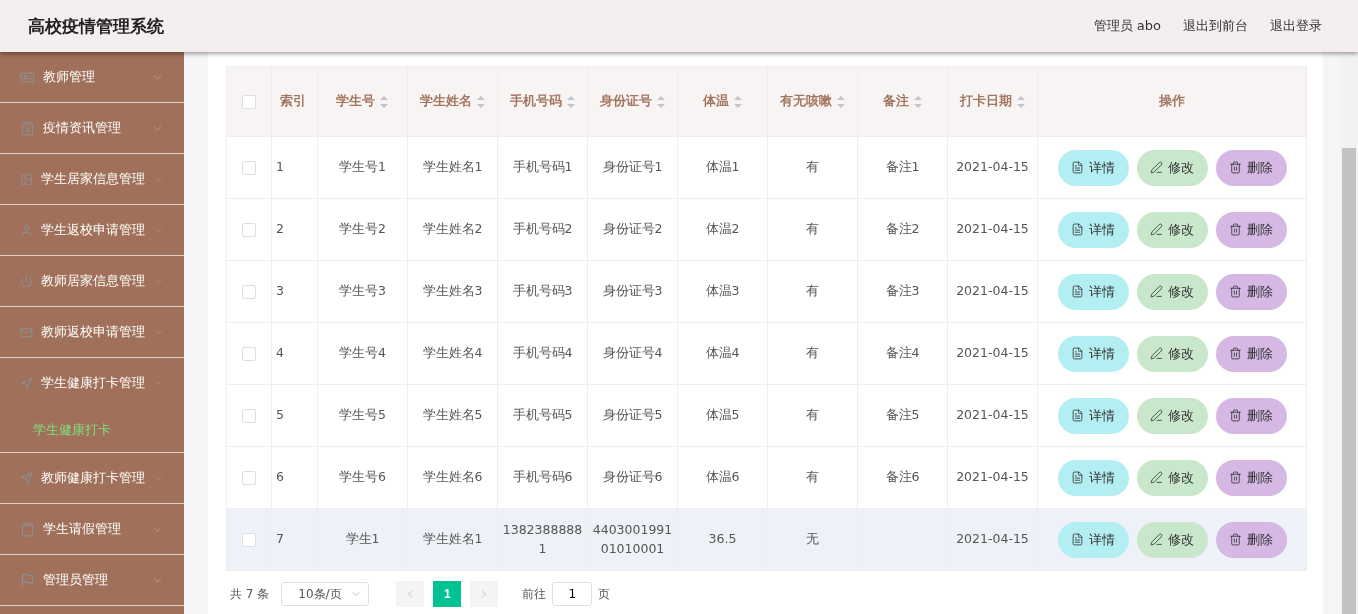 The height and width of the screenshot is (614, 1358). Describe the element at coordinates (1215, 26) in the screenshot. I see `header-link: 退出到前台` at that location.